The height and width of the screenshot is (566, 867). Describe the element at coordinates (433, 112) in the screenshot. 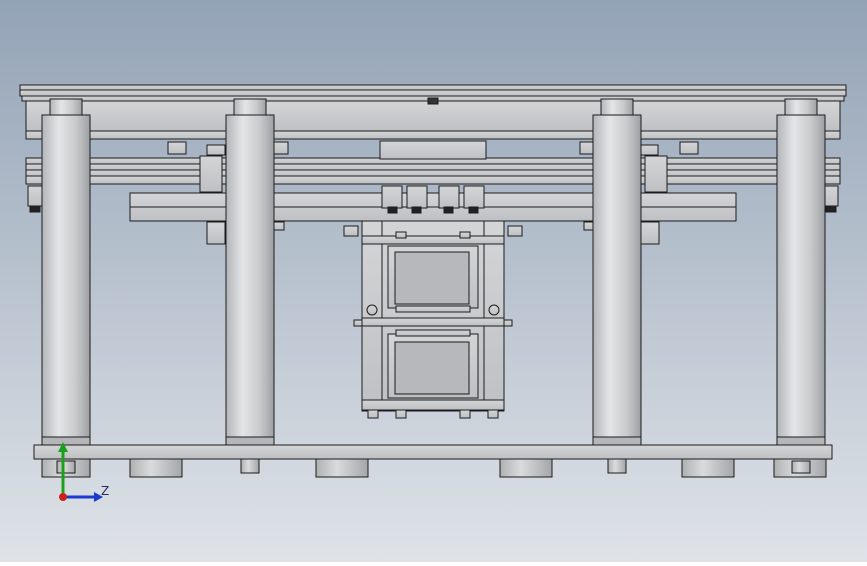

I see `top-plate` at that location.